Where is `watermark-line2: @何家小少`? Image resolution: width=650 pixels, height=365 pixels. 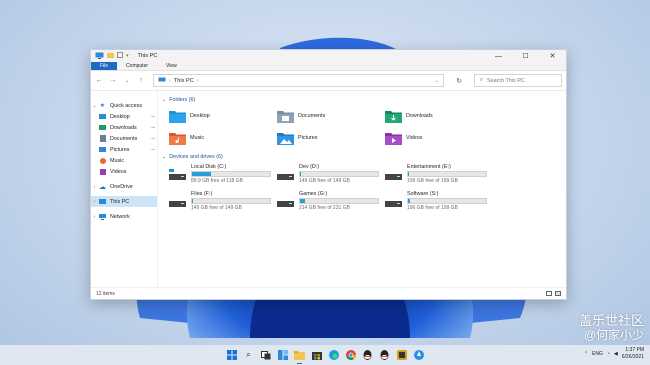
watermark-line2: @何家小少 is located at coordinates (613, 335).